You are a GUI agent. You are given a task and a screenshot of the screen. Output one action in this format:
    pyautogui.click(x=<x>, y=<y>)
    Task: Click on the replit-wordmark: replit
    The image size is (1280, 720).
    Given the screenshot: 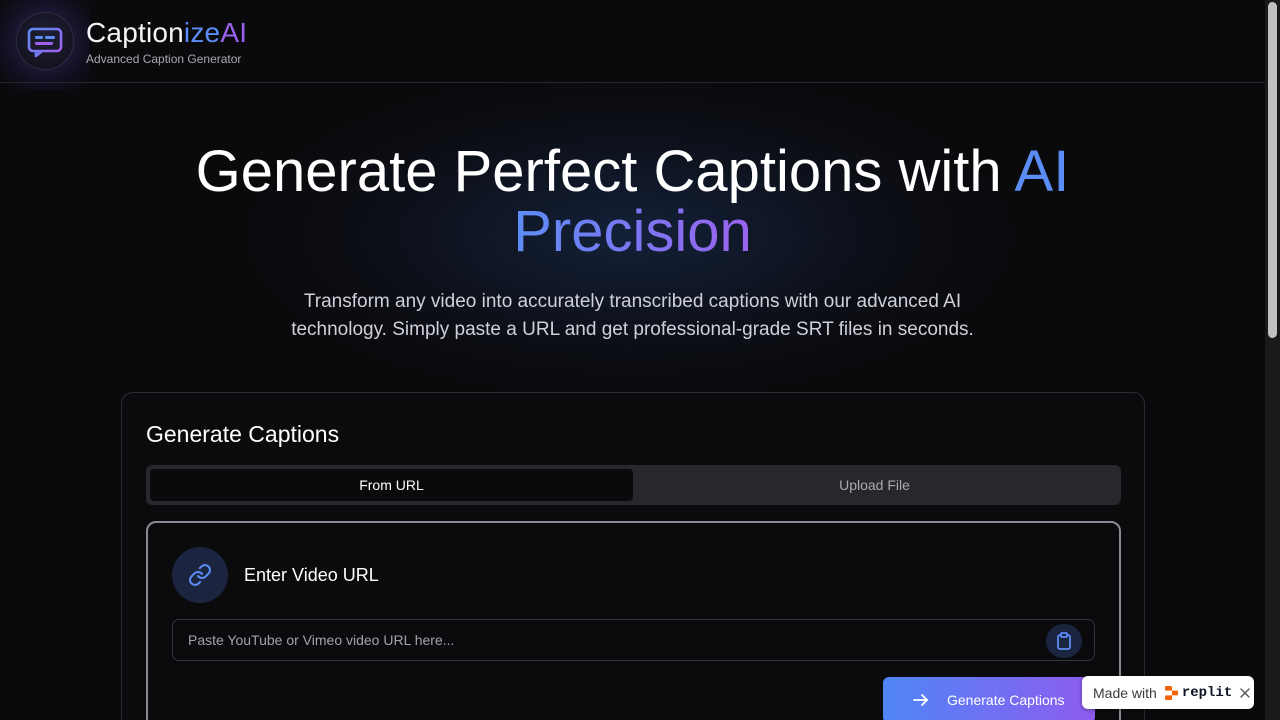 What is the action you would take?
    pyautogui.click(x=1207, y=692)
    